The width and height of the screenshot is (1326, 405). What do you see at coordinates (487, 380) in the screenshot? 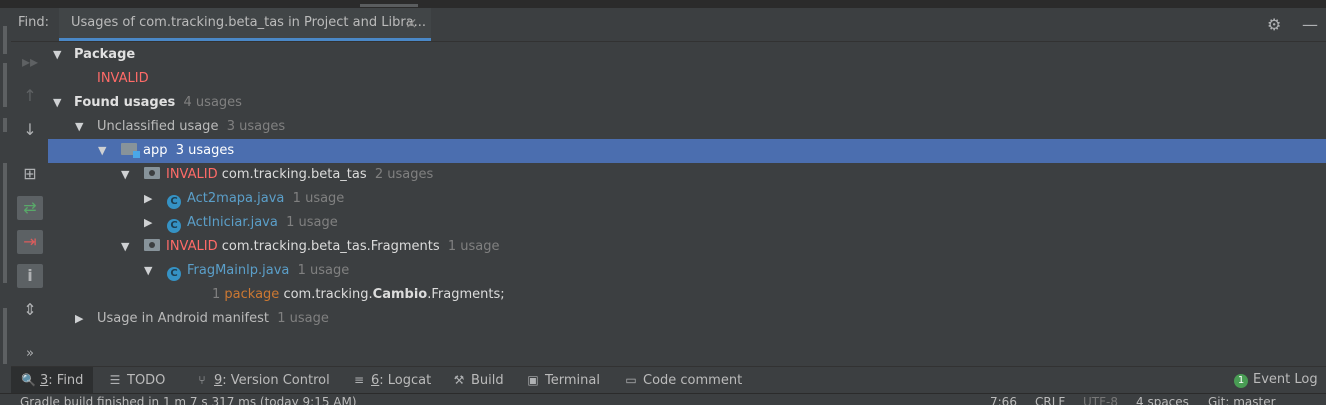
I see `tab-build-label: Build` at bounding box center [487, 380].